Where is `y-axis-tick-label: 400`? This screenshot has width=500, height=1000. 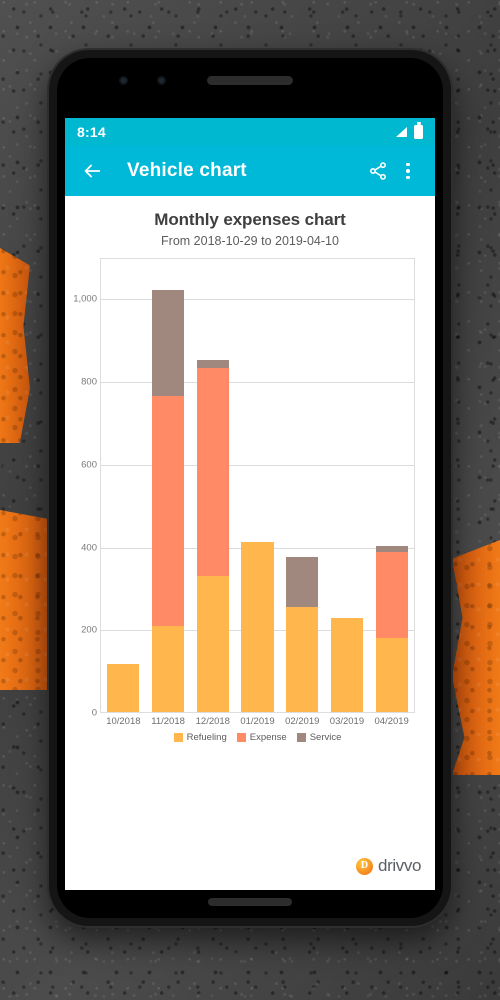 y-axis-tick-label: 400 is located at coordinates (89, 548).